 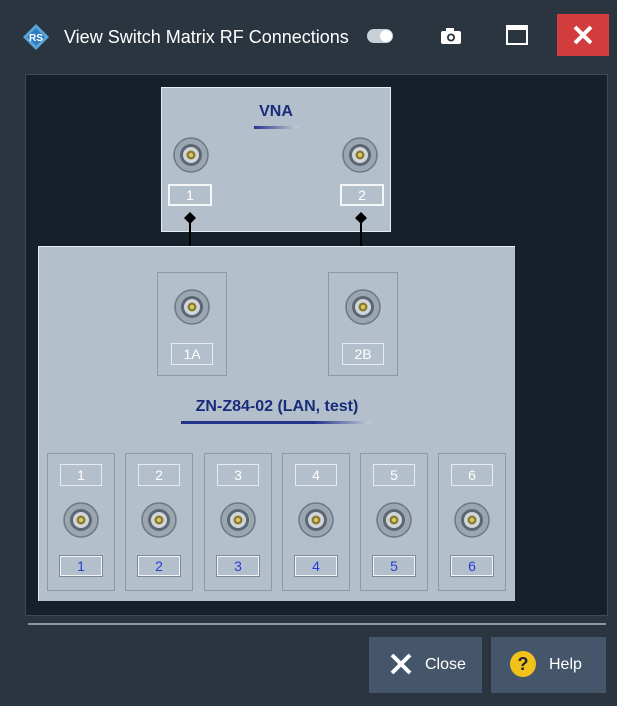 I want to click on test-port-2-number: 2, so click(x=159, y=566).